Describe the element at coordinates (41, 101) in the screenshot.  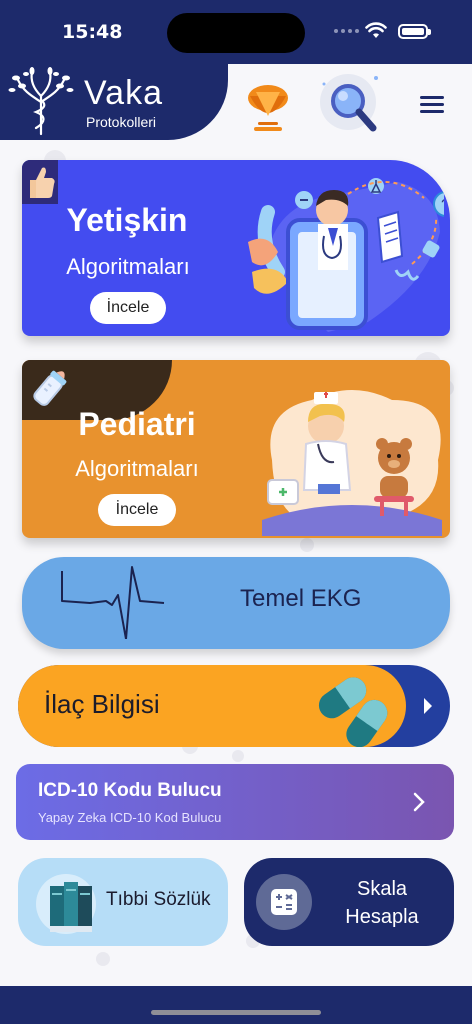
I see `caduceus-tree-icon` at that location.